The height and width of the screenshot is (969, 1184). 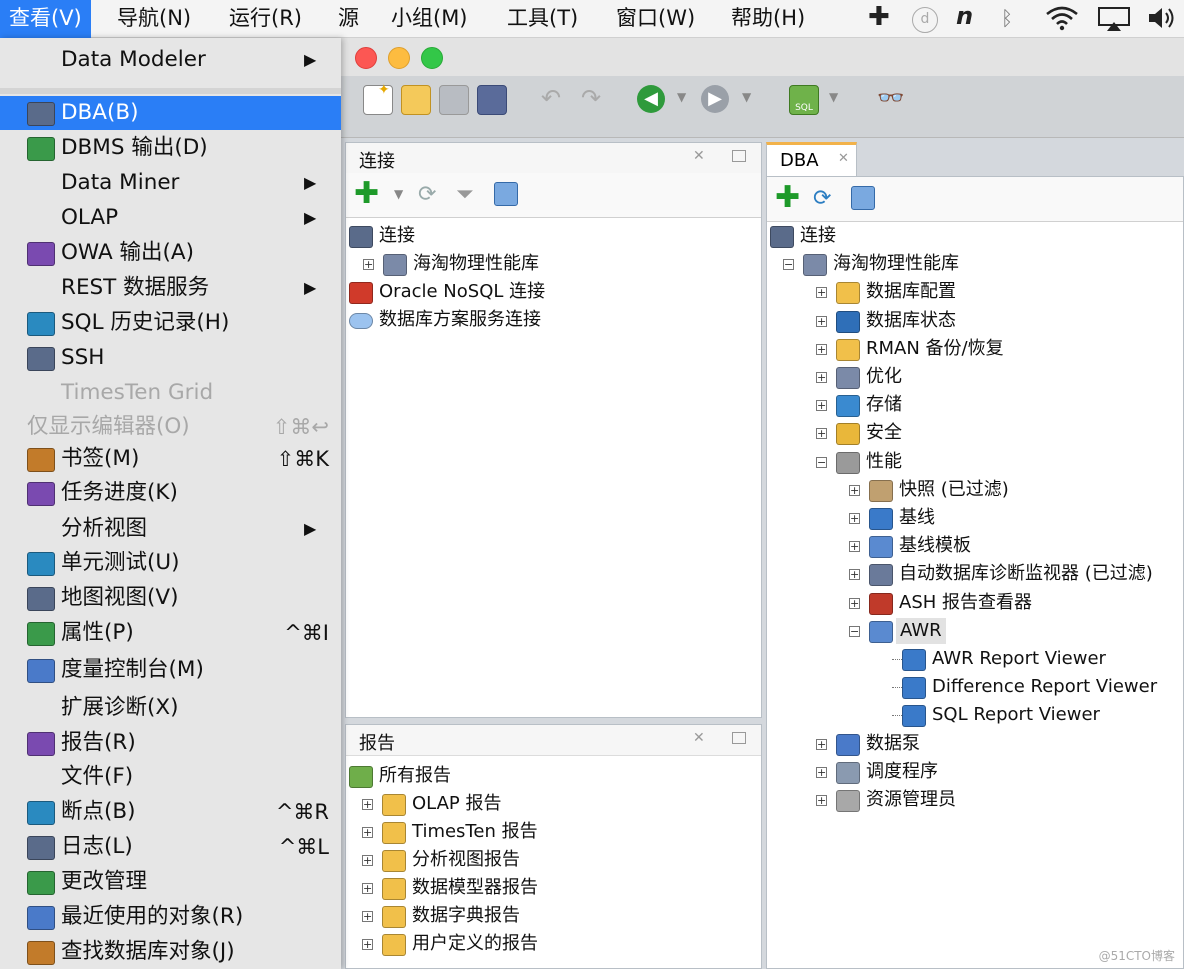 What do you see at coordinates (1007, 18) in the screenshot?
I see `bluetooth-icon: ᛒ` at bounding box center [1007, 18].